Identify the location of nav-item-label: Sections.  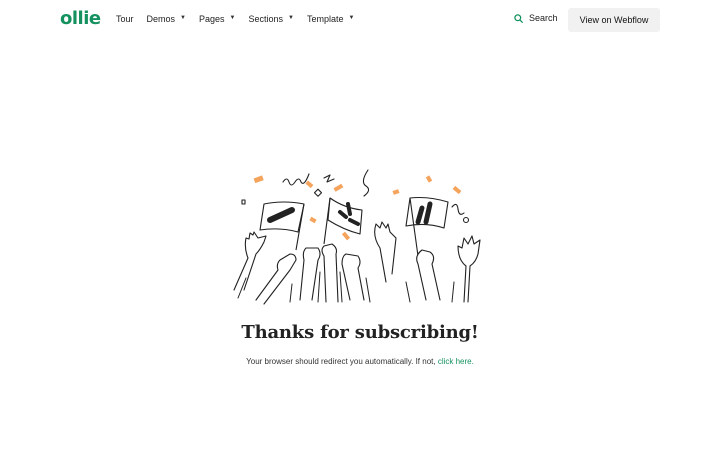
(265, 19).